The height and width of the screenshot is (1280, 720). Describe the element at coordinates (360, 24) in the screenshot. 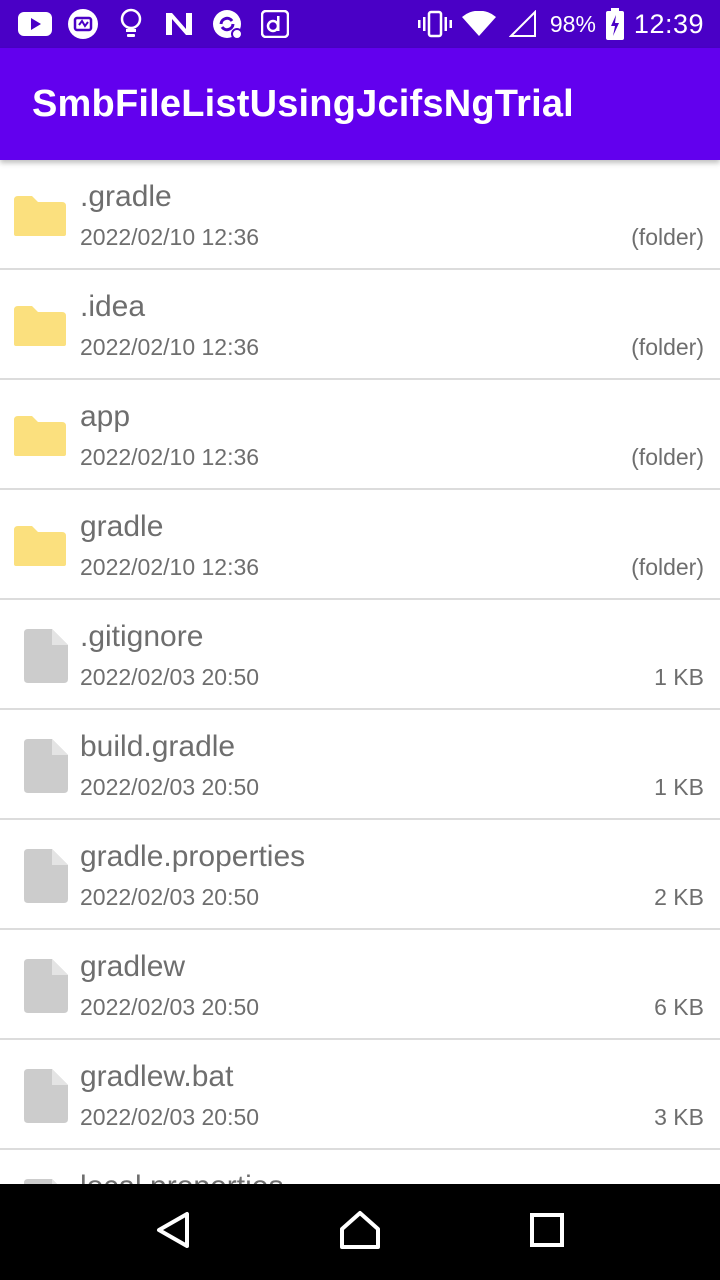

I see `status-bar: 98% 12:39` at that location.